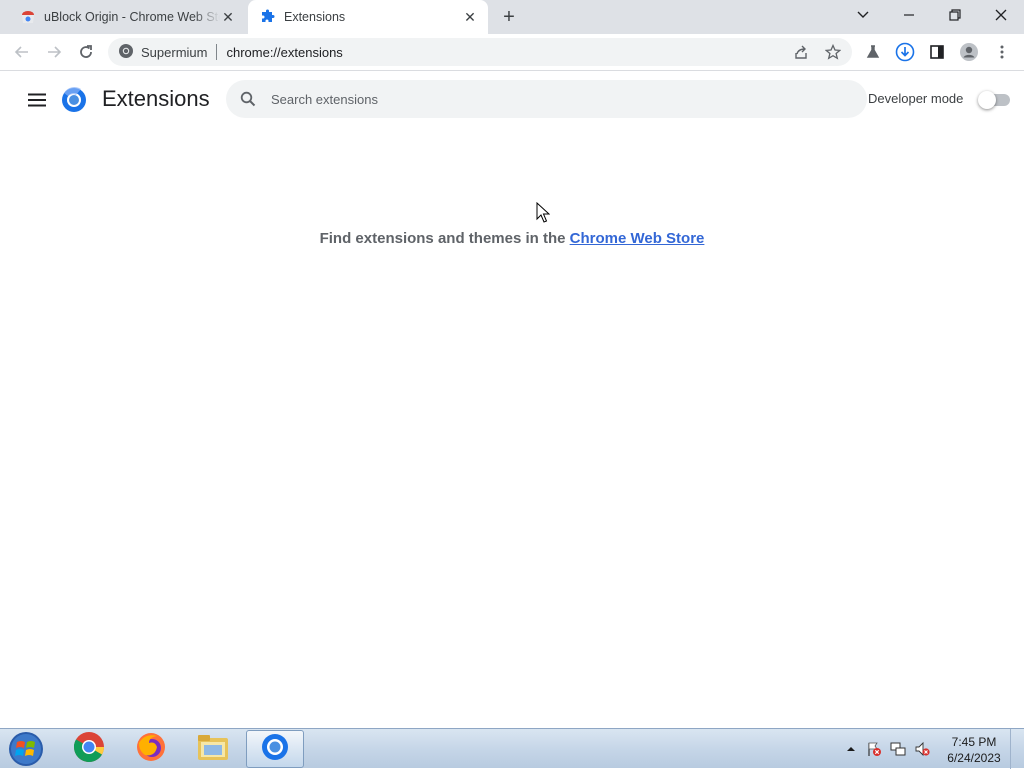 The image size is (1024, 773). What do you see at coordinates (444, 238) in the screenshot?
I see `empty-state-text: Find extensions and themes in the` at bounding box center [444, 238].